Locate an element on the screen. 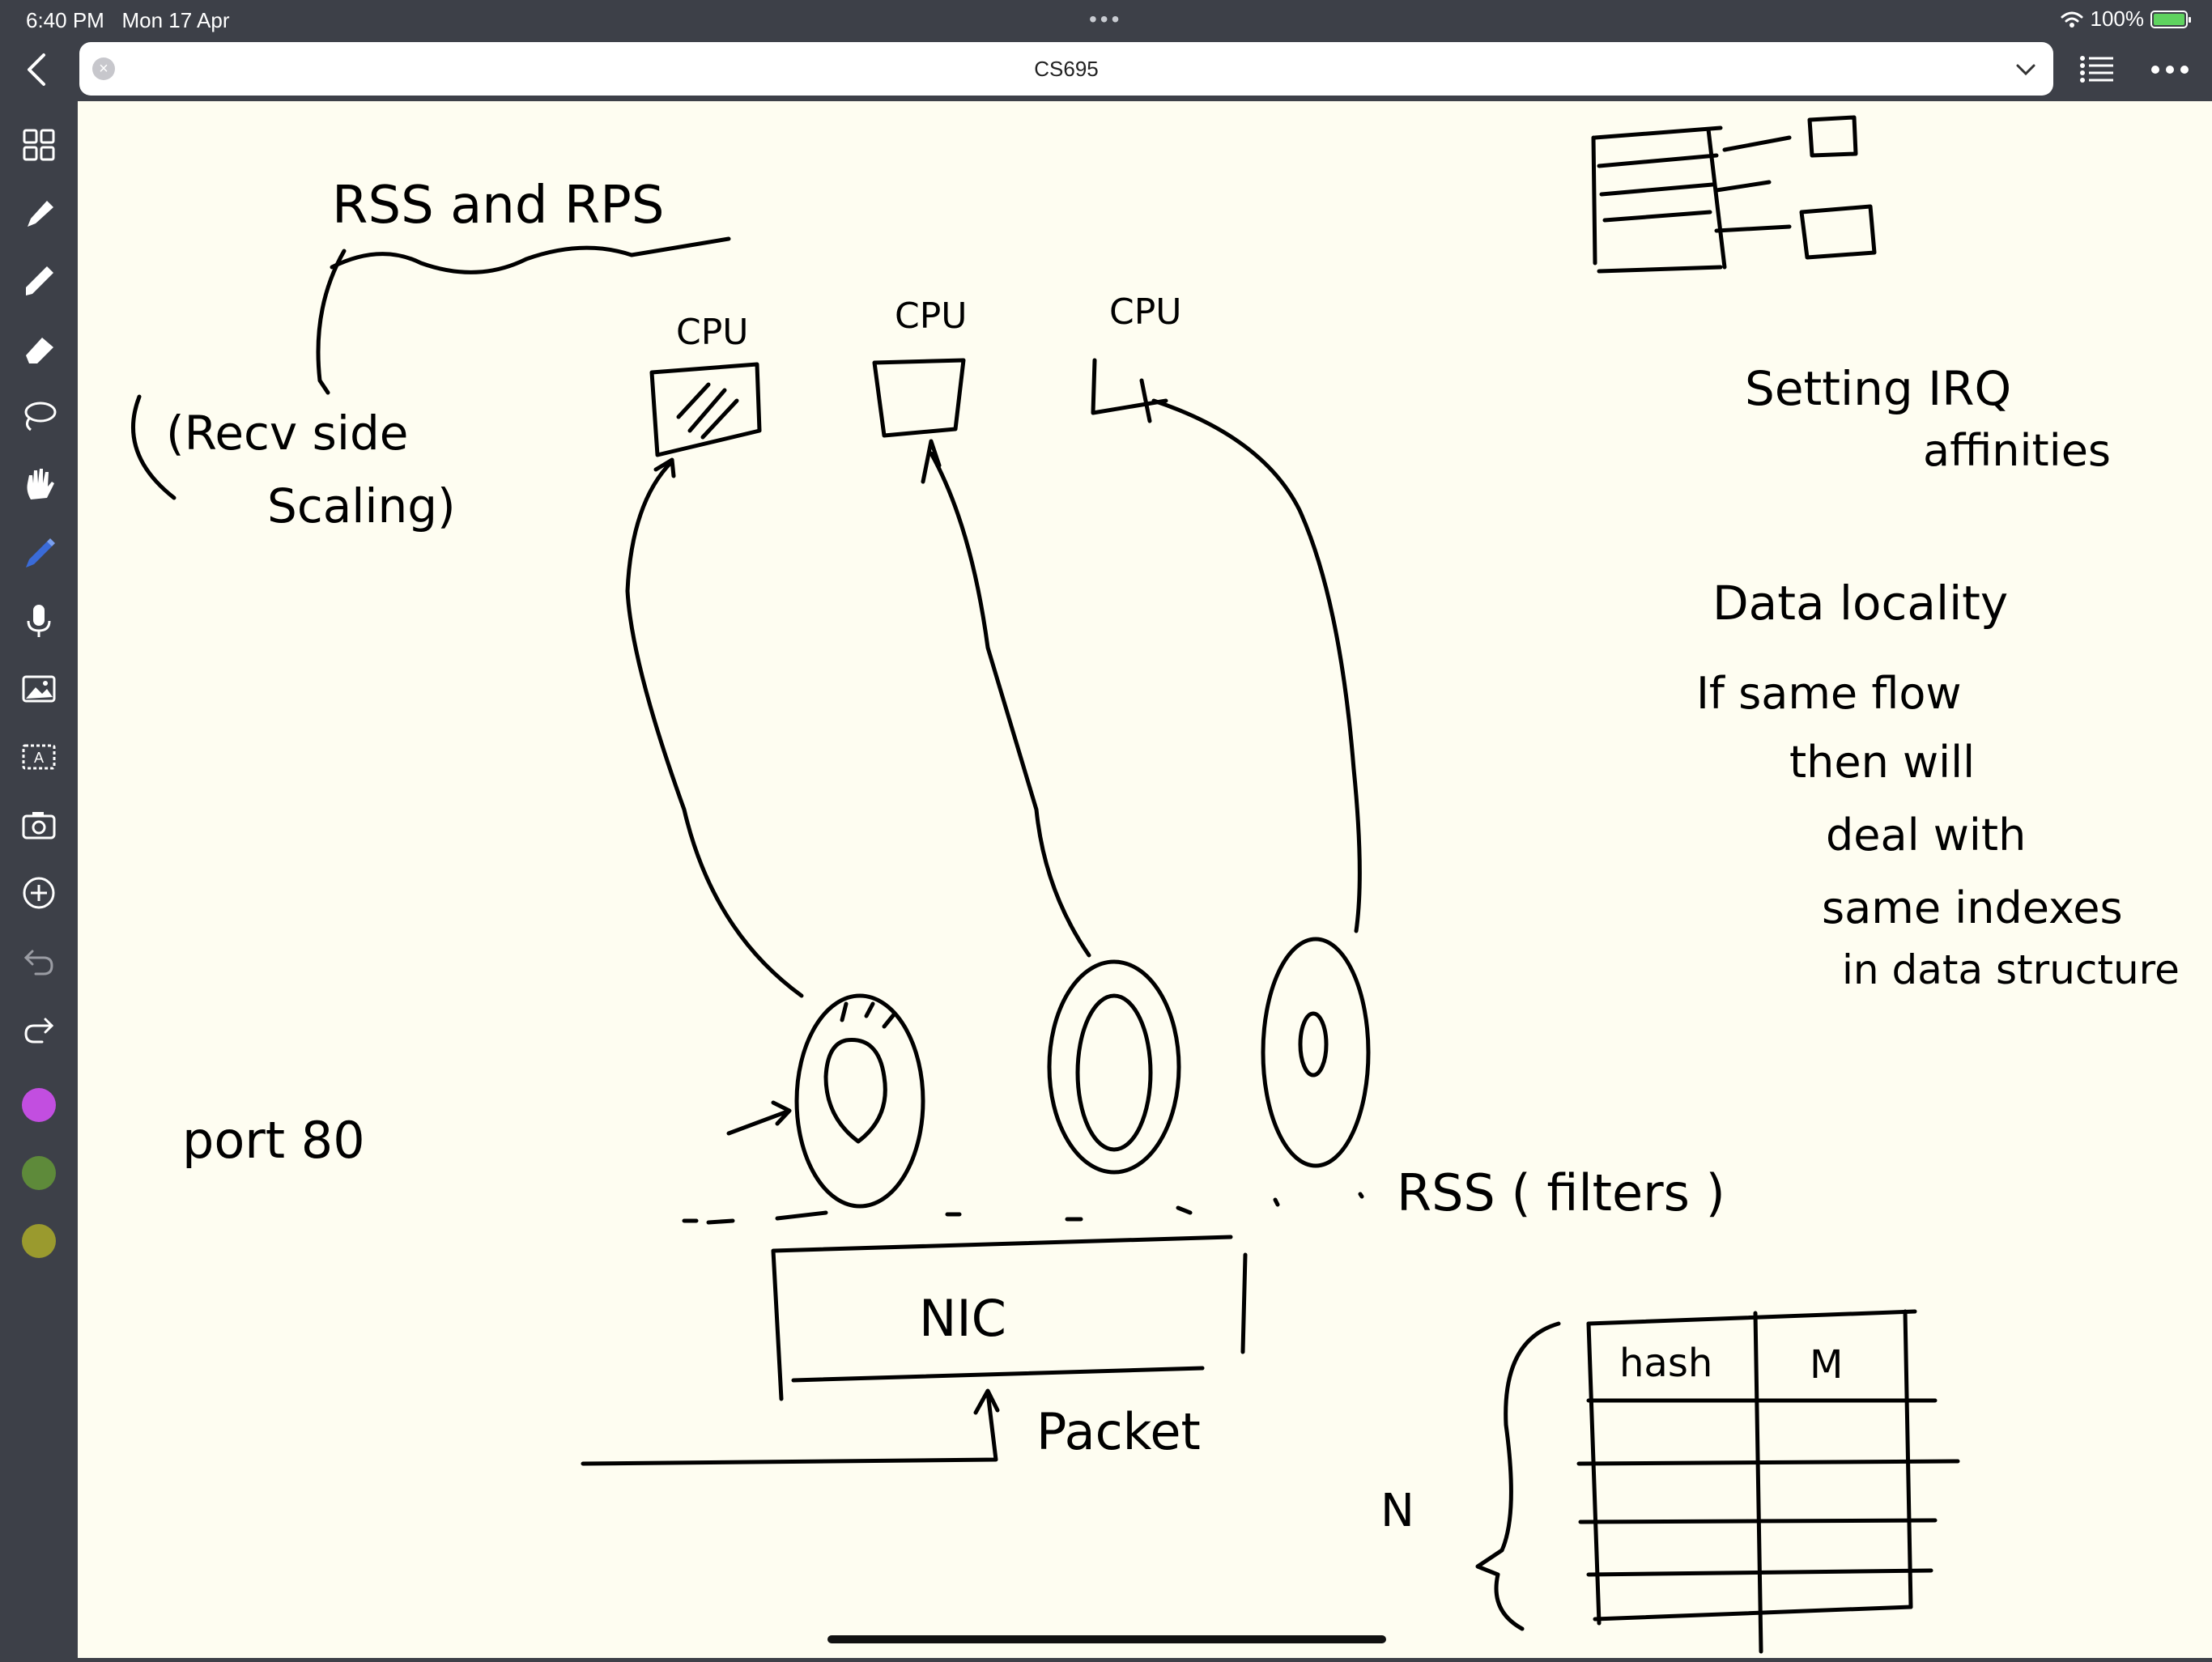  queue-ring-3-inner is located at coordinates (1314, 1044).